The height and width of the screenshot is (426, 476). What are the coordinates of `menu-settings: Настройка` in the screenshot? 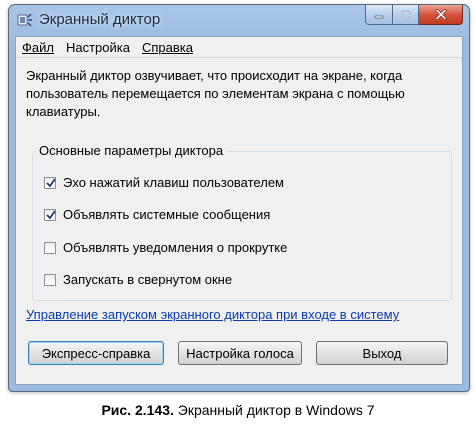 It's located at (98, 47).